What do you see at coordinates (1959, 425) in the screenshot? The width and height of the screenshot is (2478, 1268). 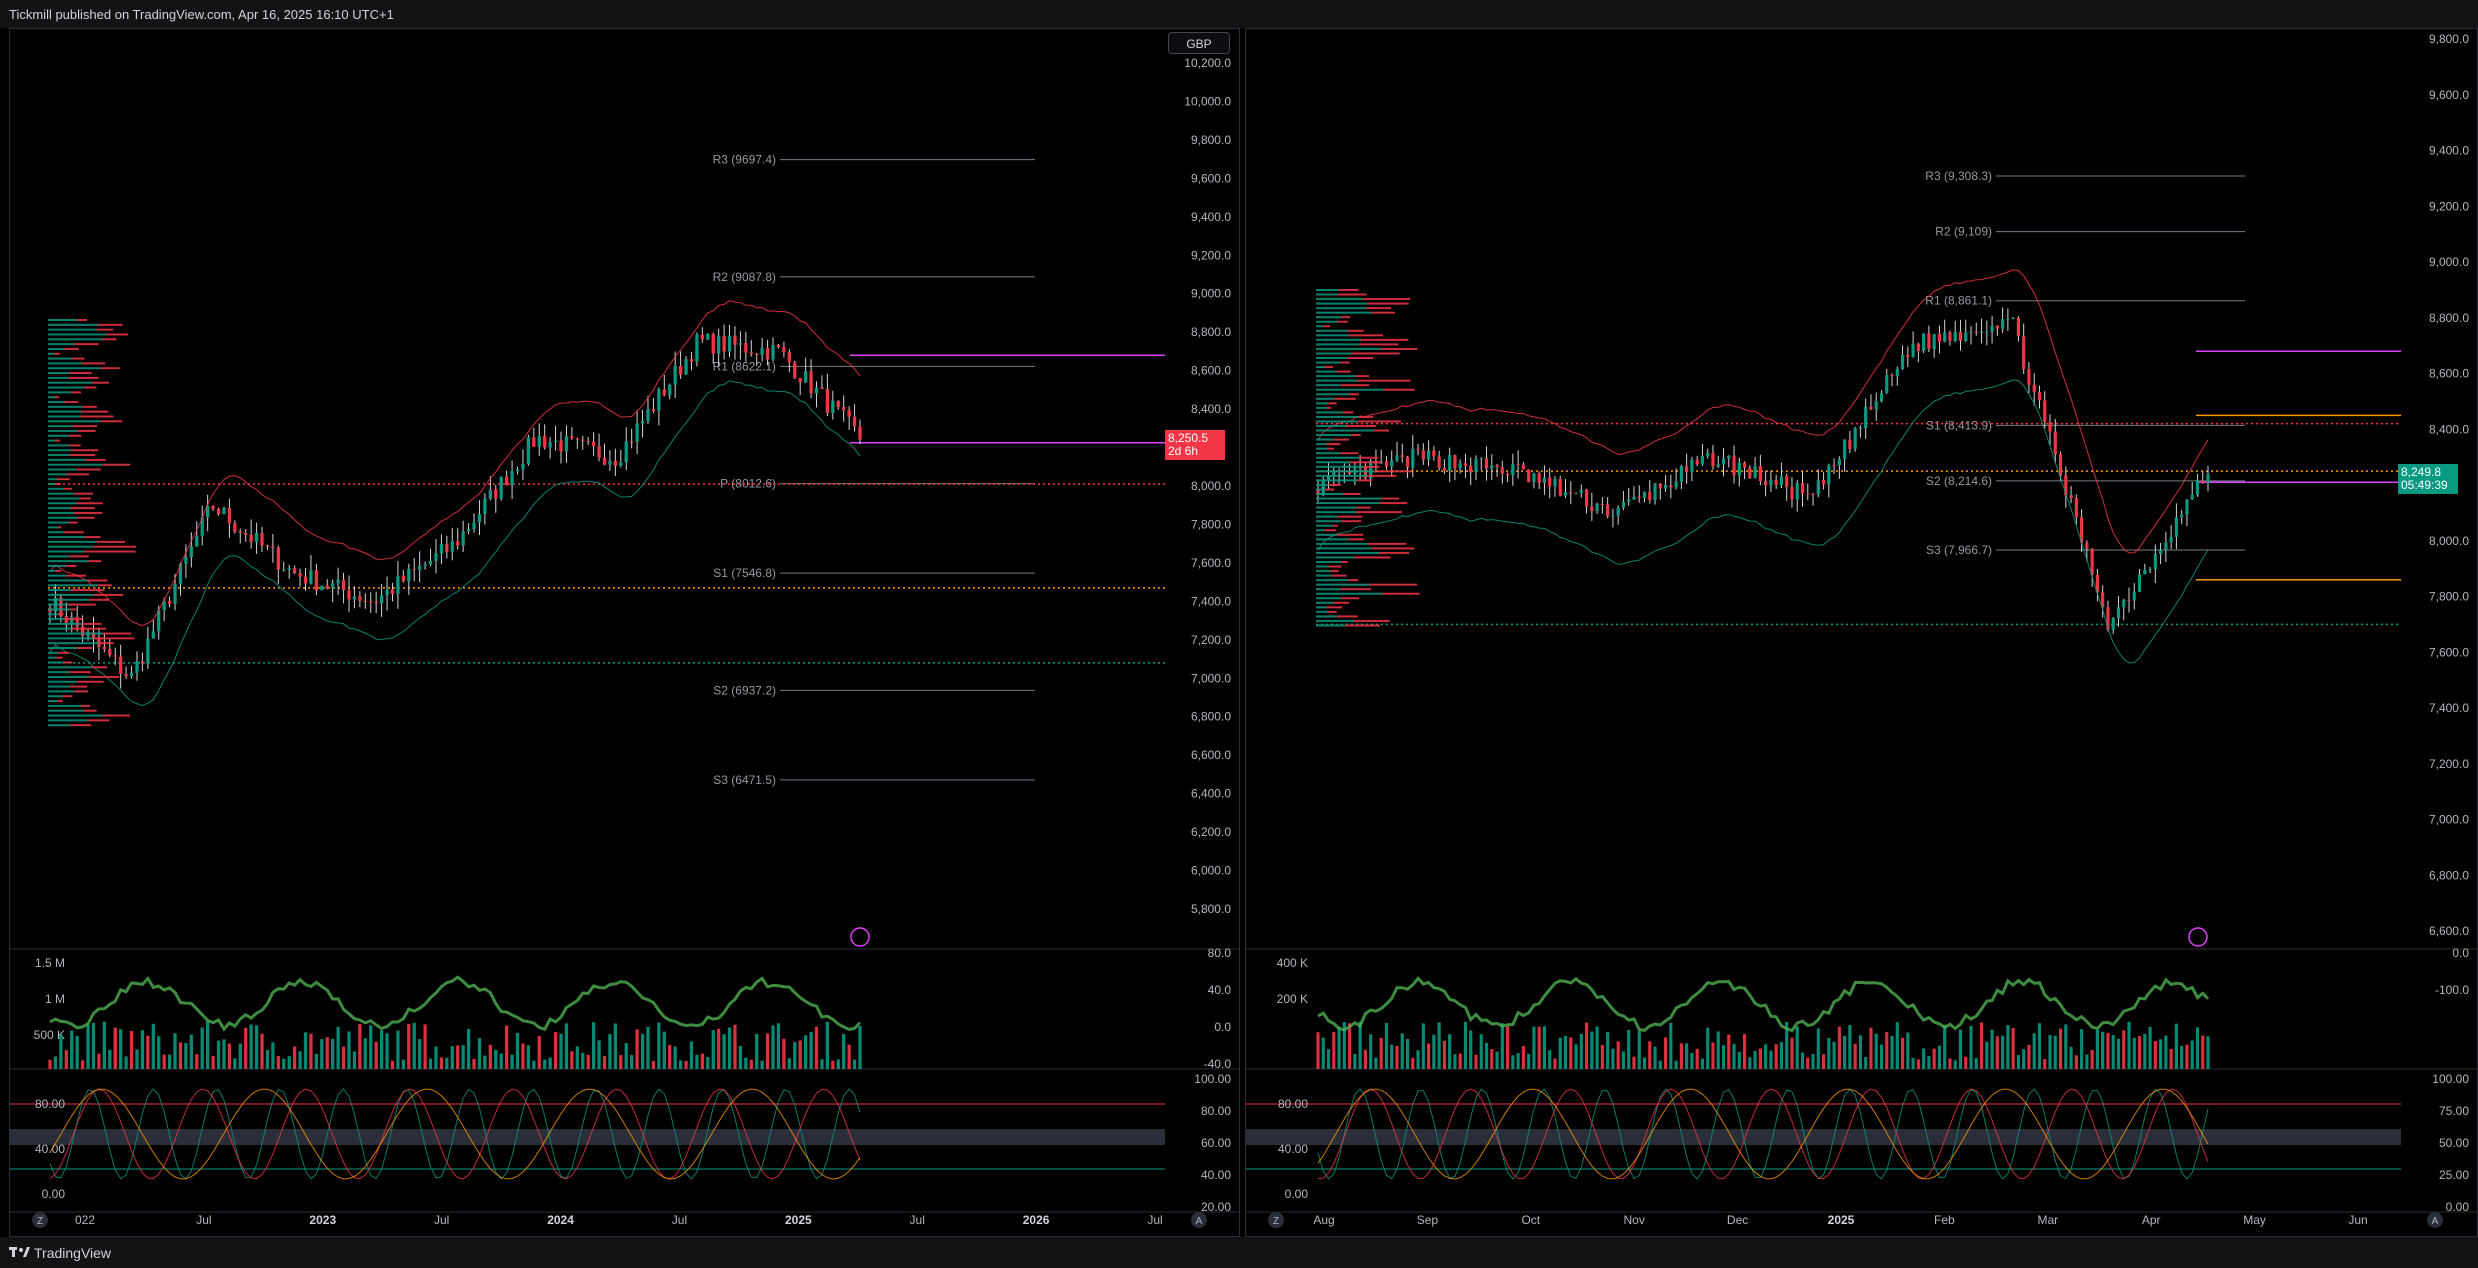 I see `pivot-label: S1 (8,413.9)` at bounding box center [1959, 425].